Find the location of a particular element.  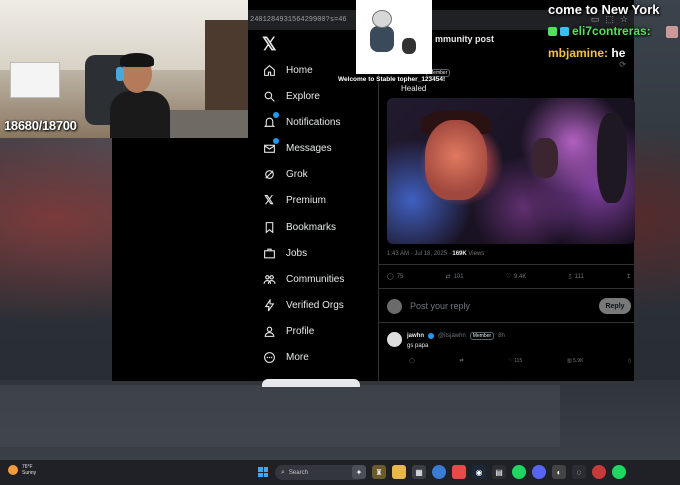

search-icon is located at coordinates (269, 96).